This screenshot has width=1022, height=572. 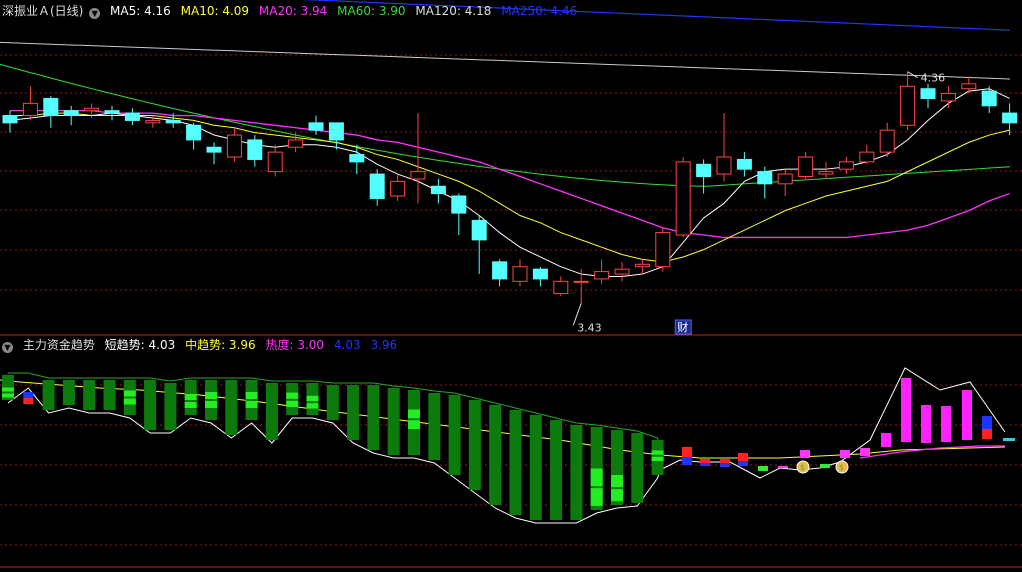 I want to click on fund-bar-hi-32a, so click(x=657, y=452).